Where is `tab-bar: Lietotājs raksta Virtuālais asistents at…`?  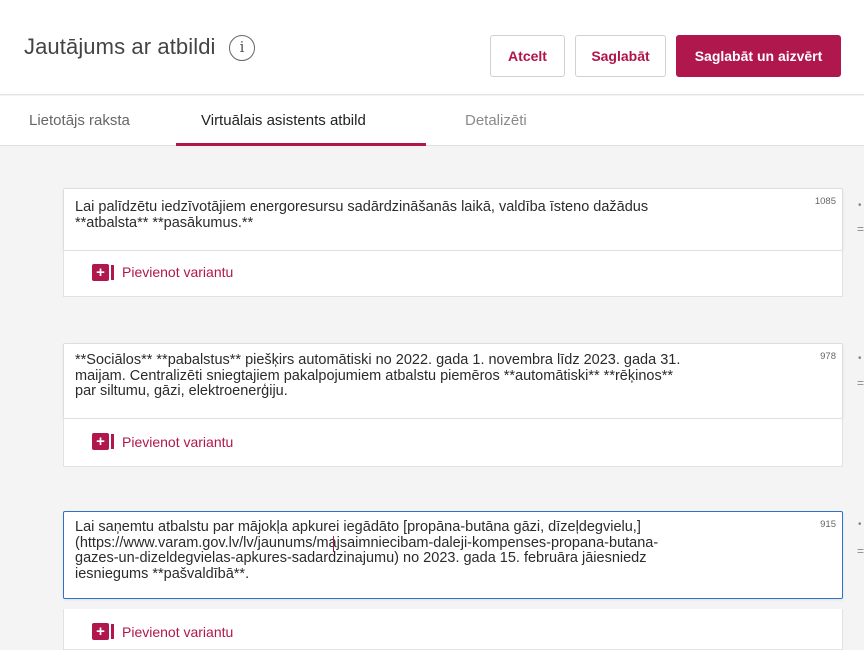 tab-bar: Lietotājs raksta Virtuālais asistents at… is located at coordinates (432, 121).